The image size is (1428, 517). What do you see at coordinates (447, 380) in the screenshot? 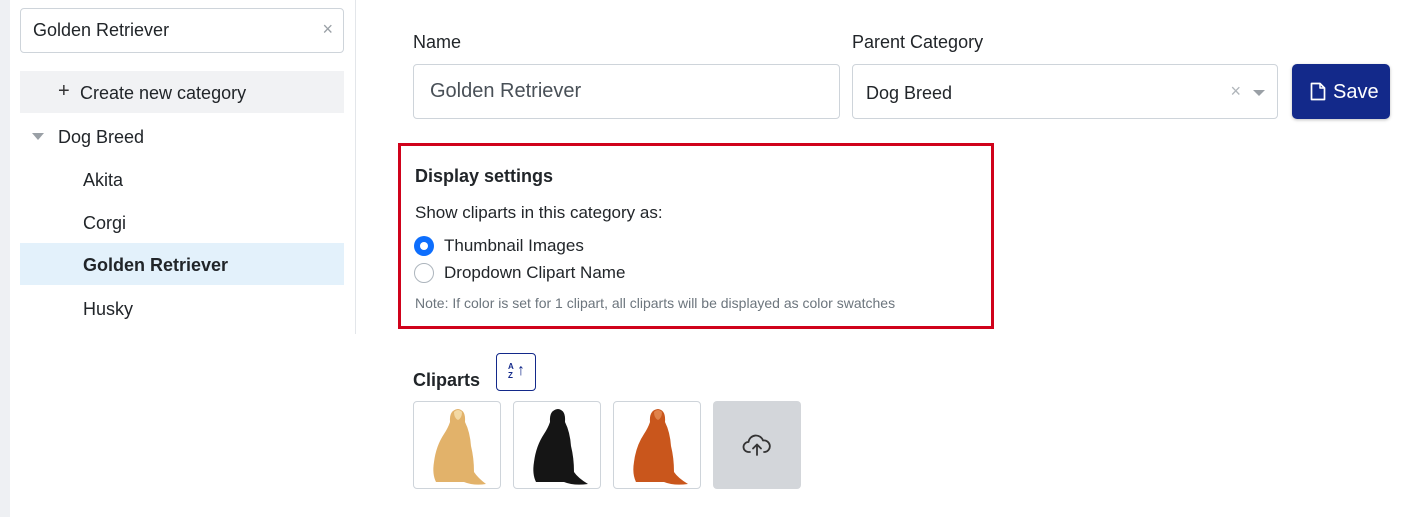
I see `cliparts-title: Cliparts` at bounding box center [447, 380].